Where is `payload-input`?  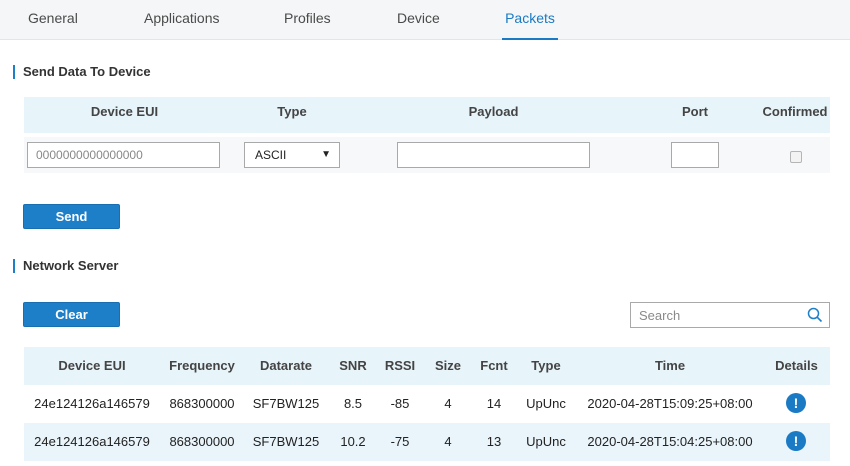
payload-input is located at coordinates (493, 155).